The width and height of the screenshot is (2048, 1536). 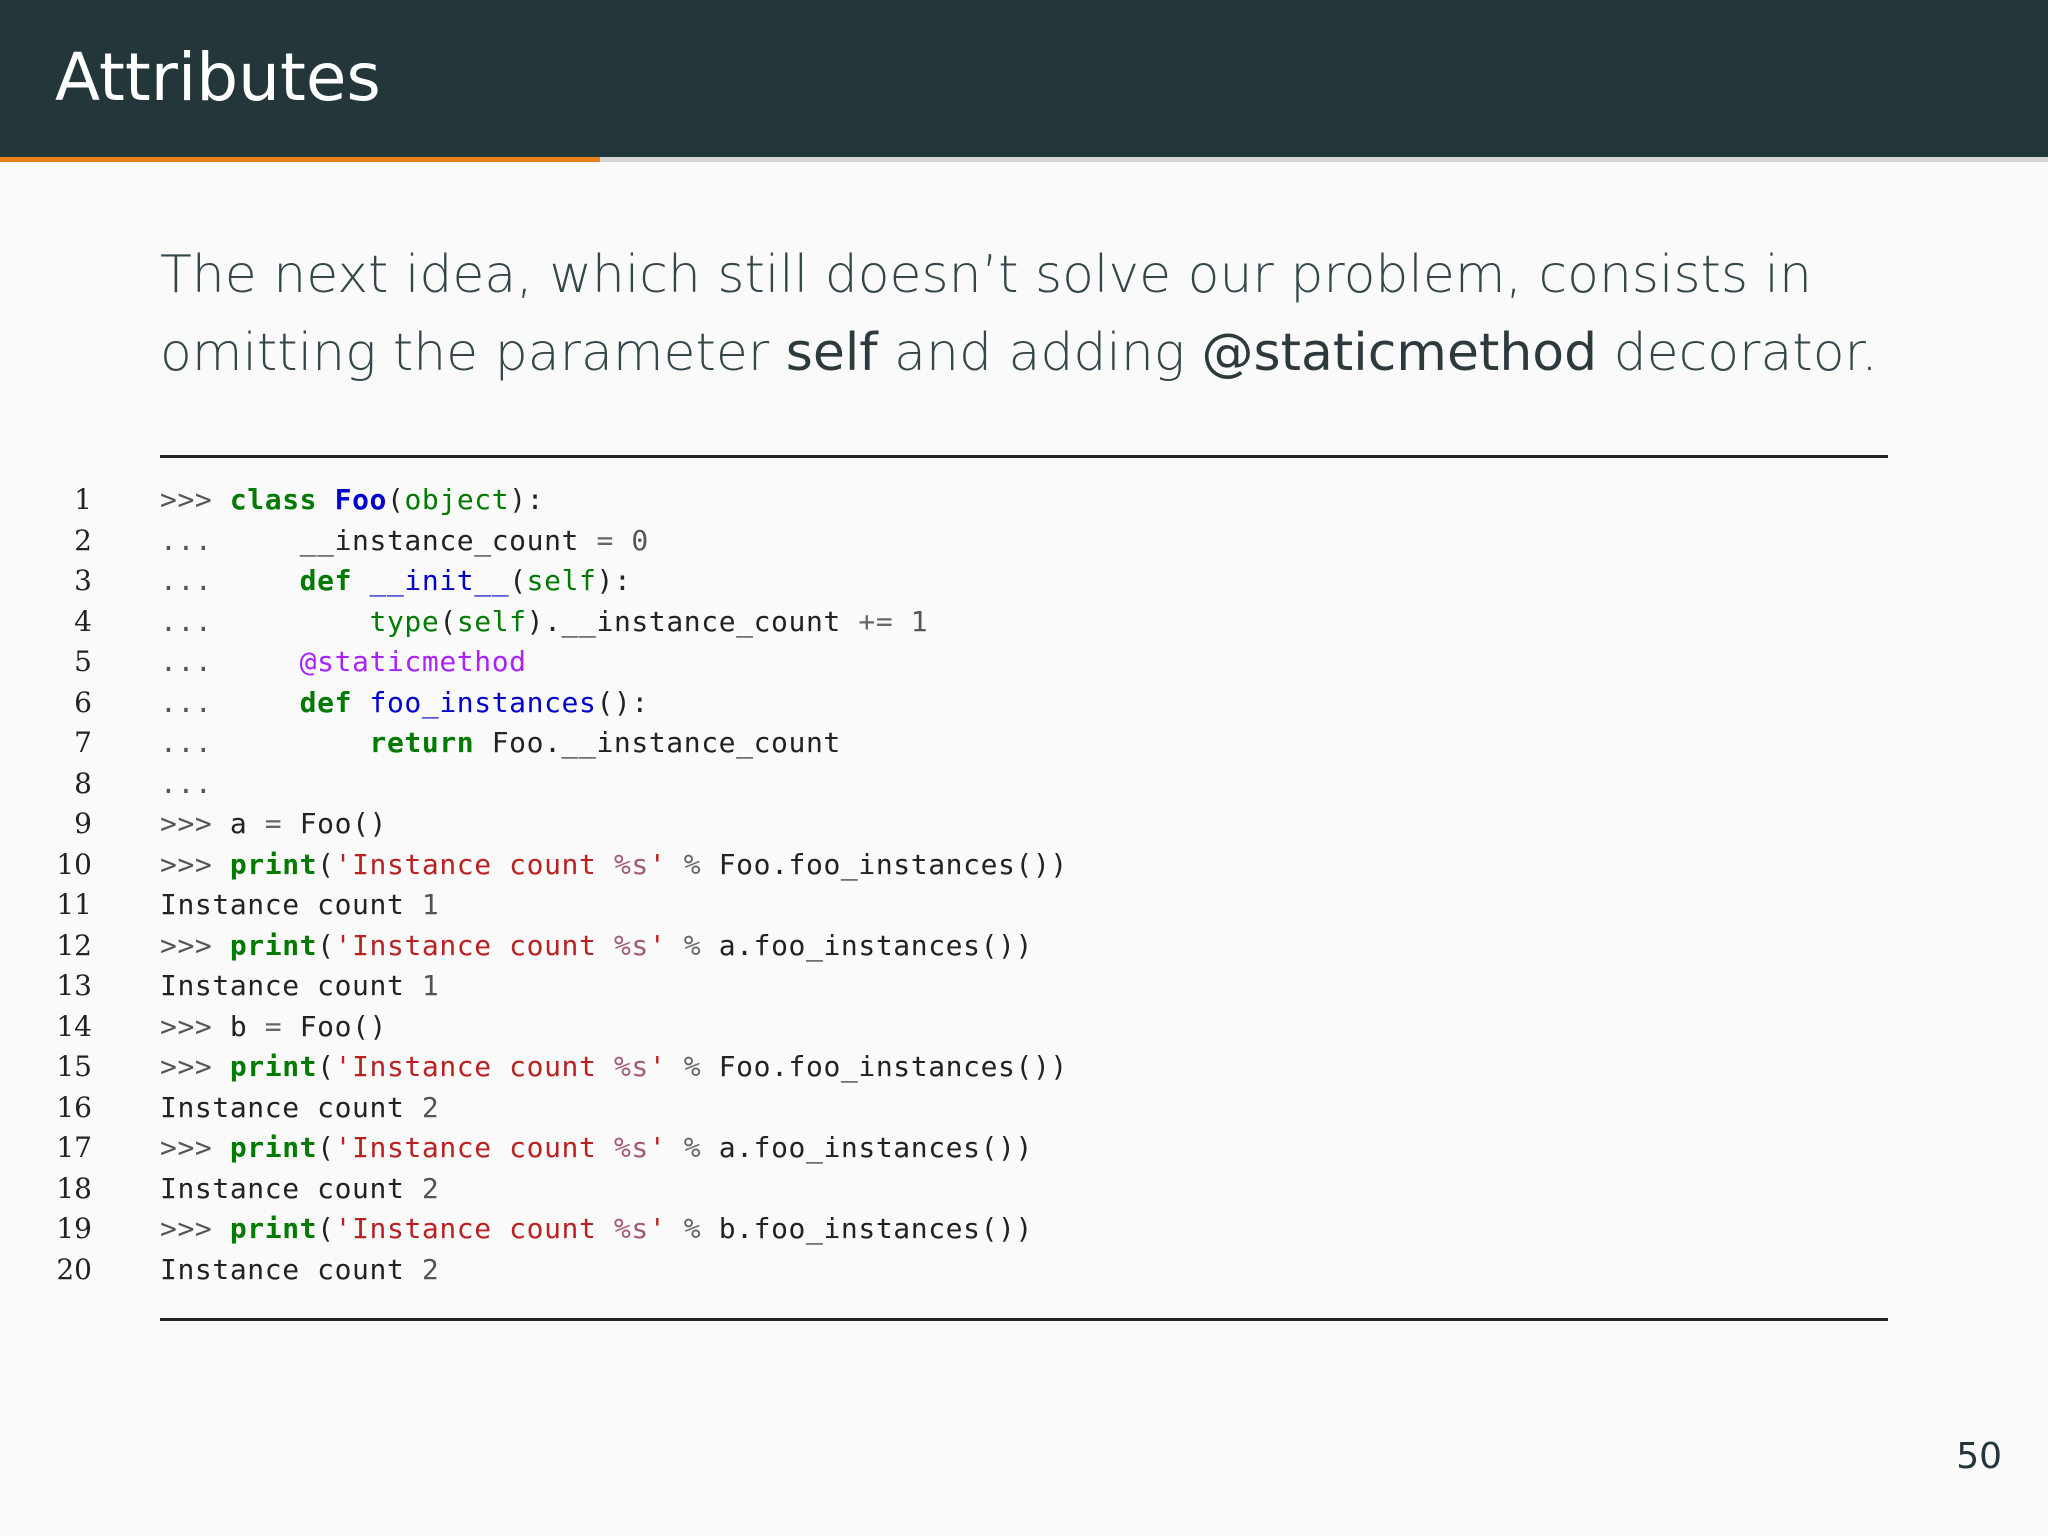 What do you see at coordinates (884, 1066) in the screenshot?
I see `code-token: Foo.foo_instances())` at bounding box center [884, 1066].